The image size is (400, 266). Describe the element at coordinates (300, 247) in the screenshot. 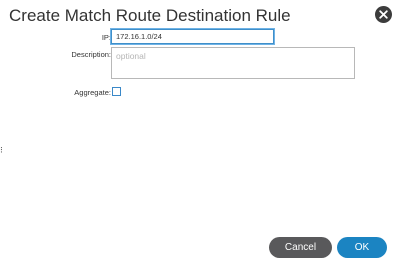

I see `cancel-button: Cancel` at that location.